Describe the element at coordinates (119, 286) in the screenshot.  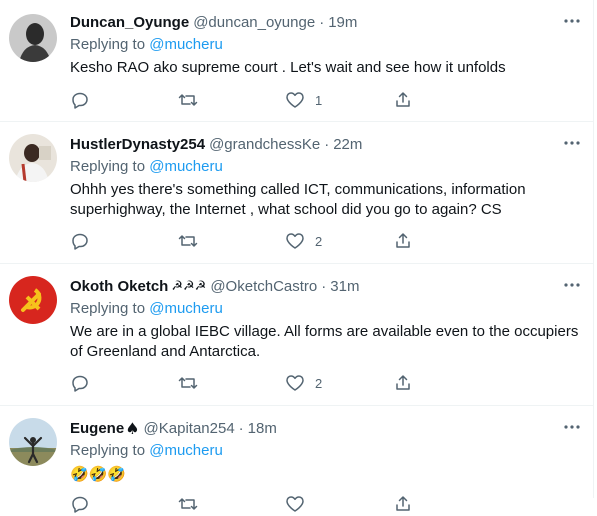
I see `author-name: Okoth Oketch` at that location.